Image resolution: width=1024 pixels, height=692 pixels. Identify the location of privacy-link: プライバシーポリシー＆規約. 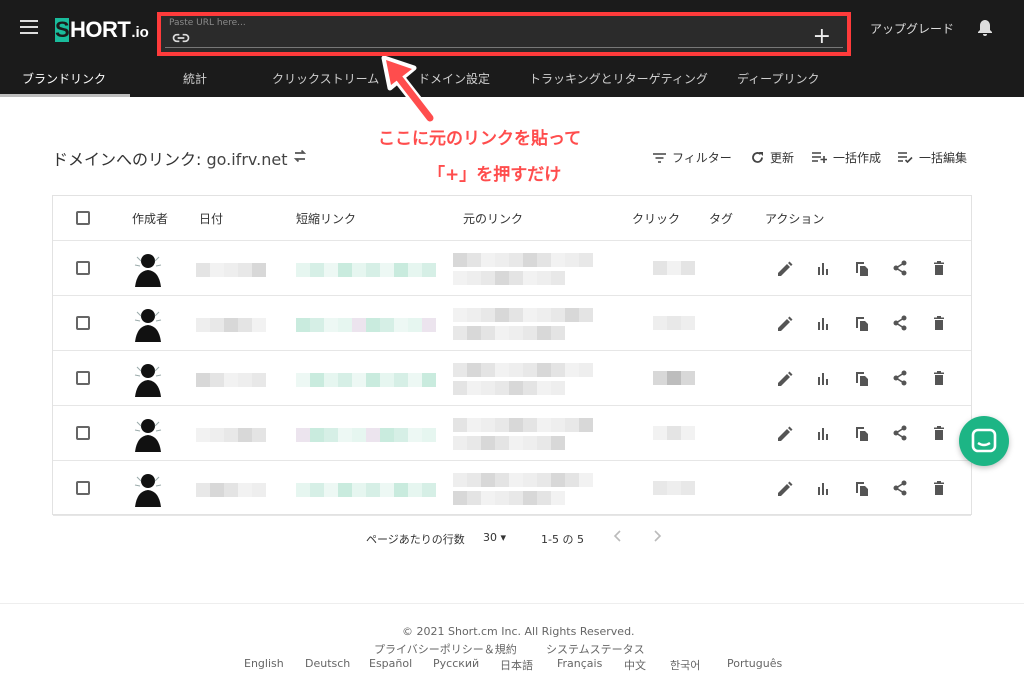
(445, 649).